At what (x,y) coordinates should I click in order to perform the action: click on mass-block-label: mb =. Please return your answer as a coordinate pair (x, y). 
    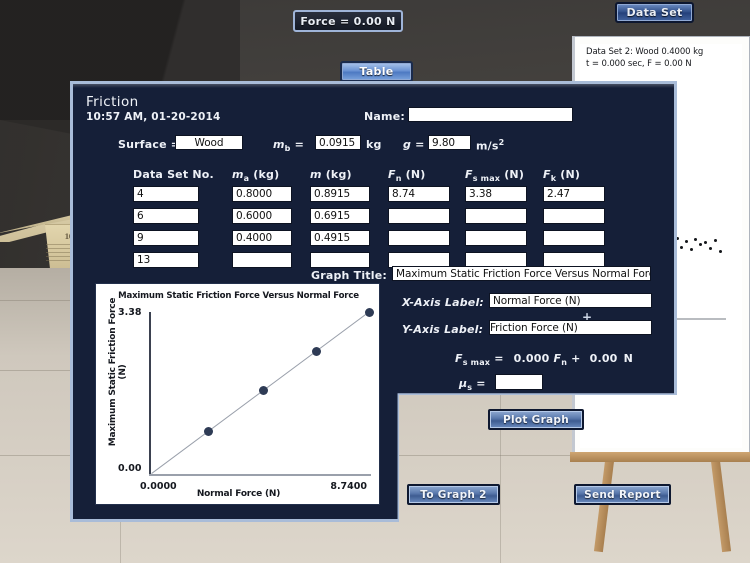
    Looking at the image, I should click on (288, 145).